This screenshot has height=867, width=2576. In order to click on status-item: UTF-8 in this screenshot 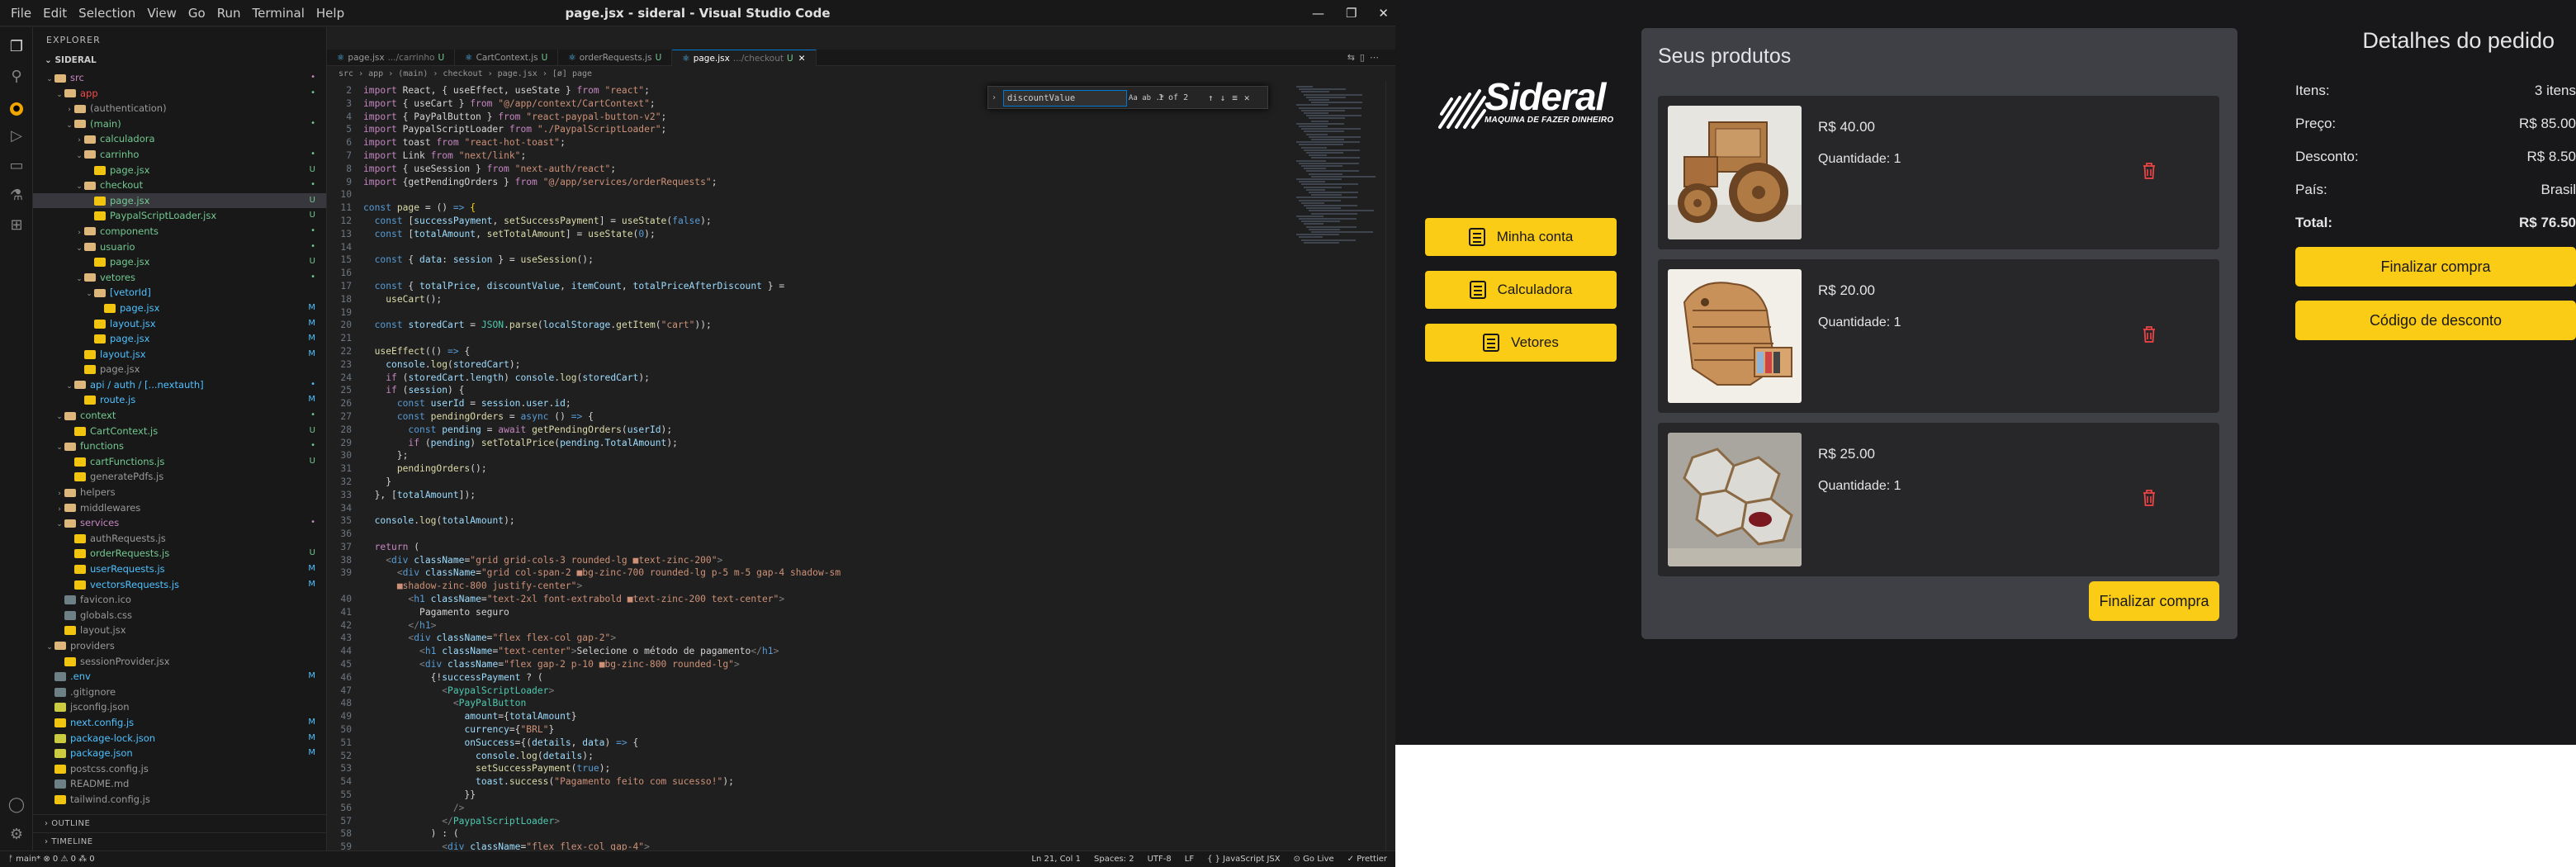, I will do `click(1160, 859)`.